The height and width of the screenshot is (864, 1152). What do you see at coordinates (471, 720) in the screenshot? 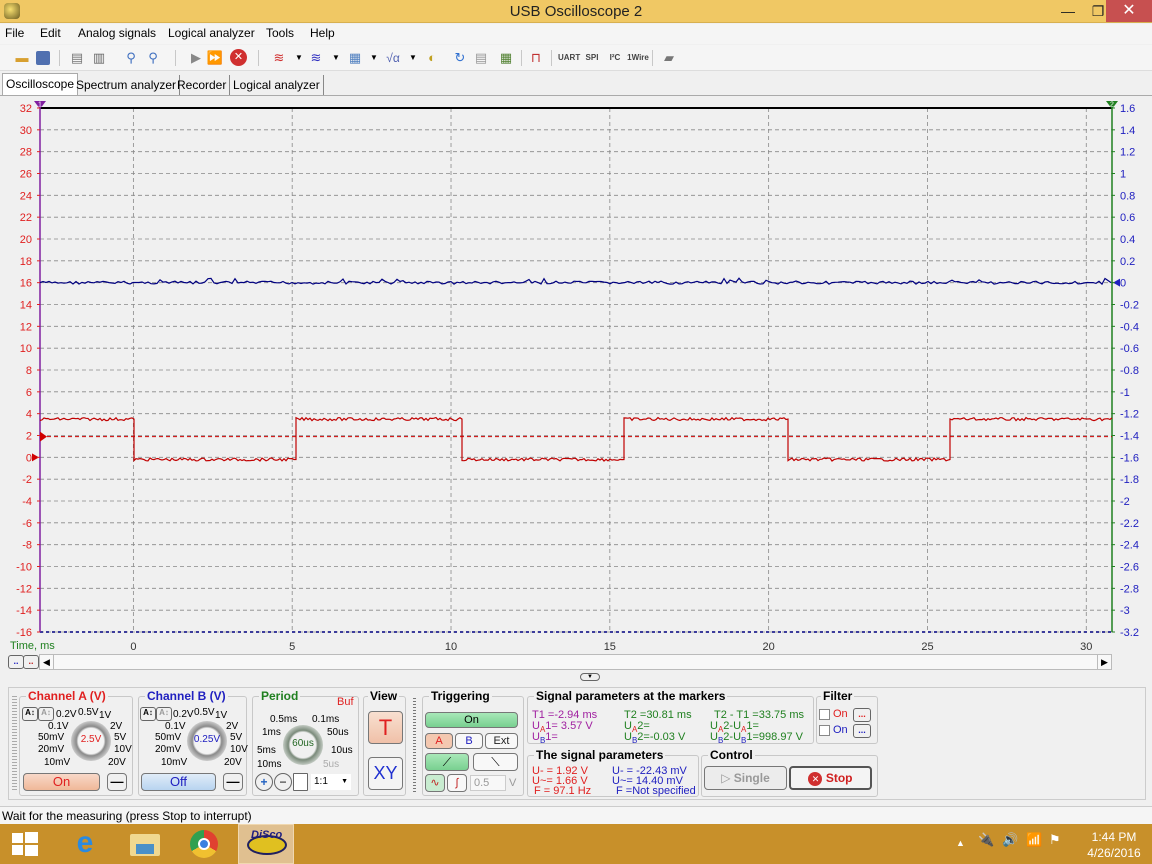
I see `trigger-on-button: On` at bounding box center [471, 720].